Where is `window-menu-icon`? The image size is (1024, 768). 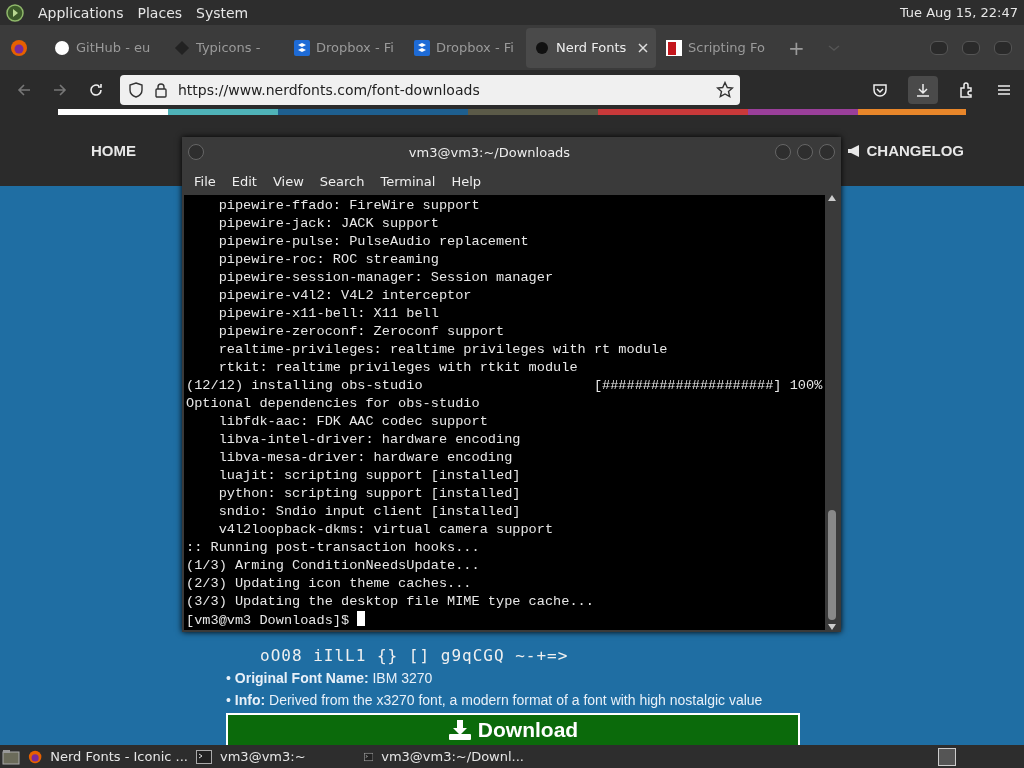
window-menu-icon is located at coordinates (196, 152).